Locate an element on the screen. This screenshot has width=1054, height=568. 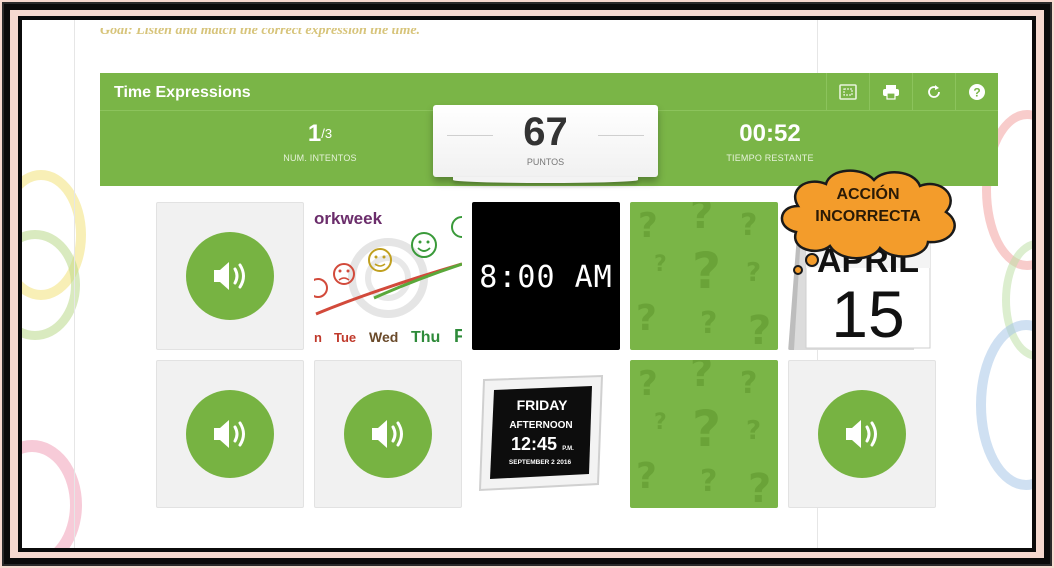
workweek-title: orkweek is located at coordinates (348, 218).